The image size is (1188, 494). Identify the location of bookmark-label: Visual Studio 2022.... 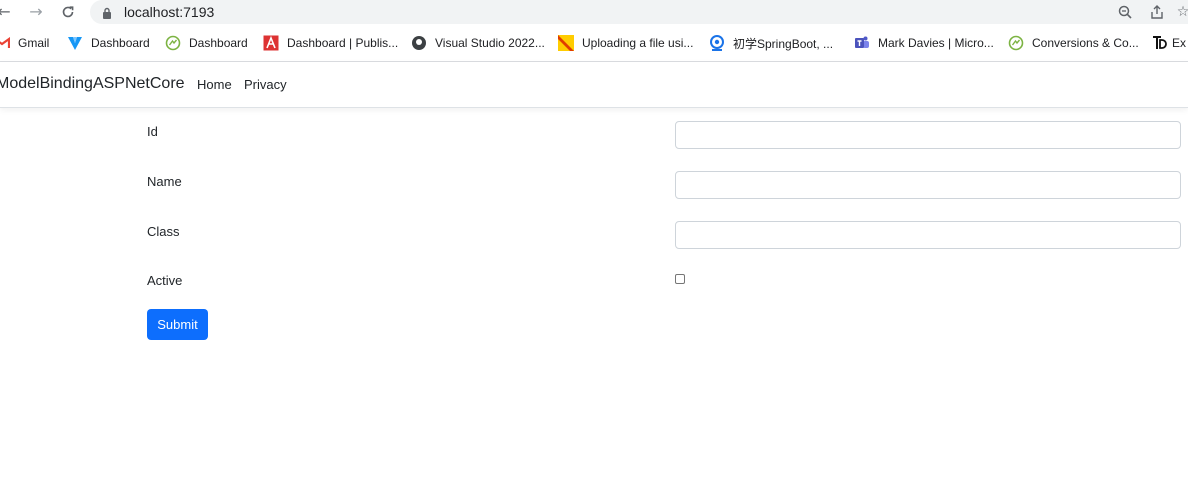
(490, 43).